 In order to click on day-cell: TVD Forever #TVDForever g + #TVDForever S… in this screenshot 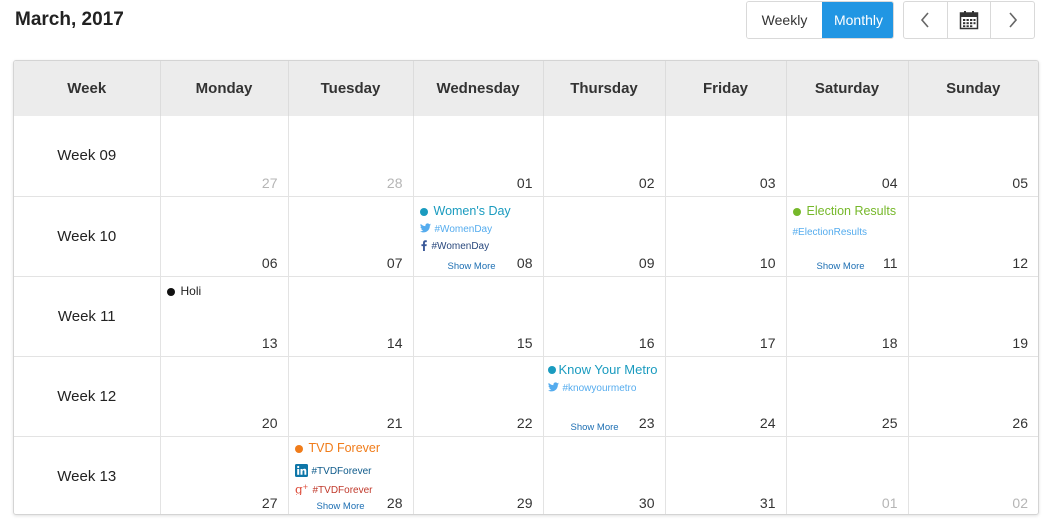, I will do `click(350, 474)`.